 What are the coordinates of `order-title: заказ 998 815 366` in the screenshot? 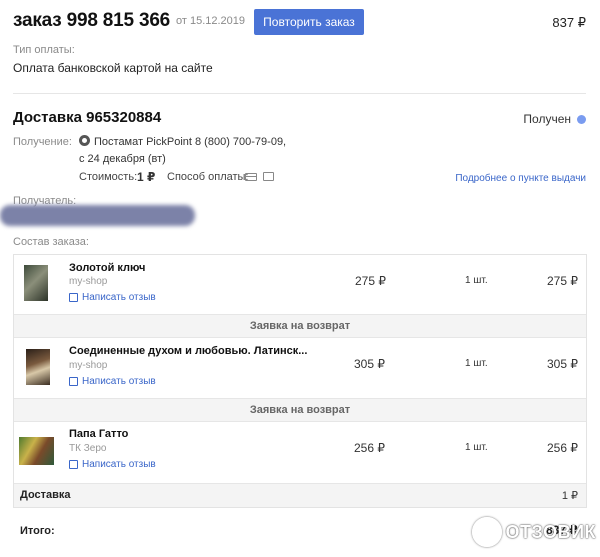 It's located at (92, 20).